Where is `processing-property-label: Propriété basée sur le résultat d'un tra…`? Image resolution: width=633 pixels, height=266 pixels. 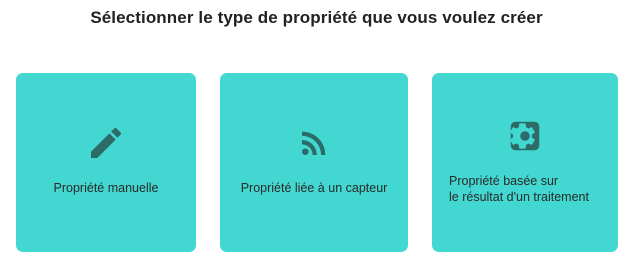 processing-property-label: Propriété basée sur le résultat d'un tra… is located at coordinates (531, 189).